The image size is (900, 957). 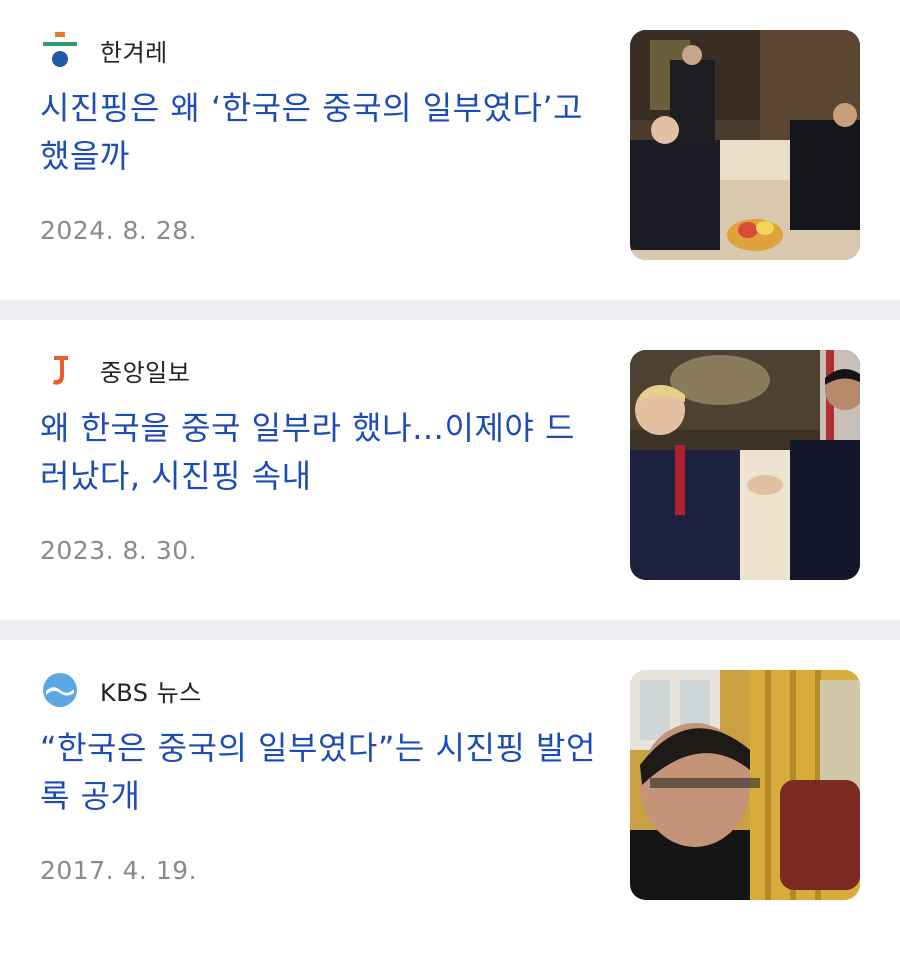 I want to click on hankyoreh-logo-icon, so click(x=60, y=50).